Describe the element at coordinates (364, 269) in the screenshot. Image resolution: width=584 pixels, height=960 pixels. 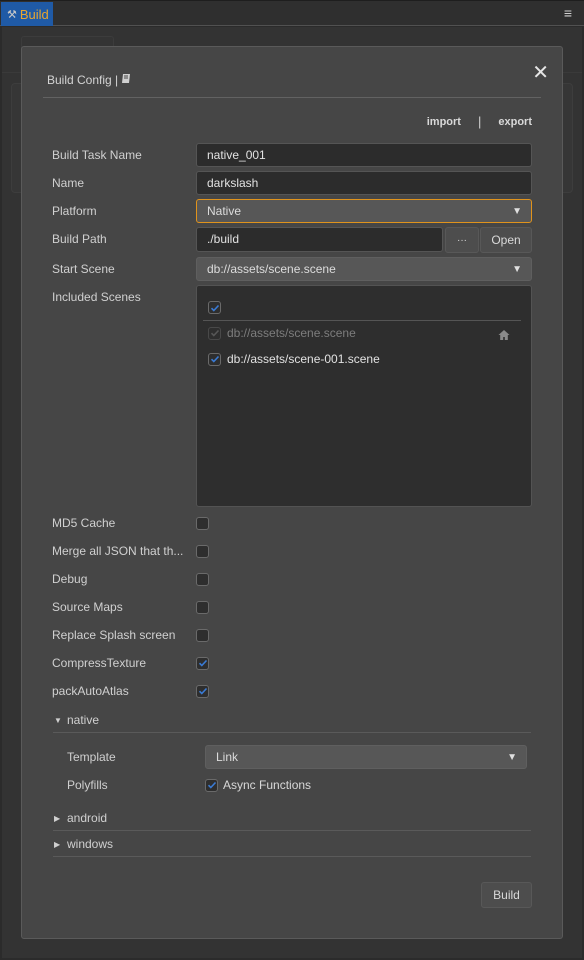
I see `start-scene-select: db://assets/scene.scene ▼` at that location.